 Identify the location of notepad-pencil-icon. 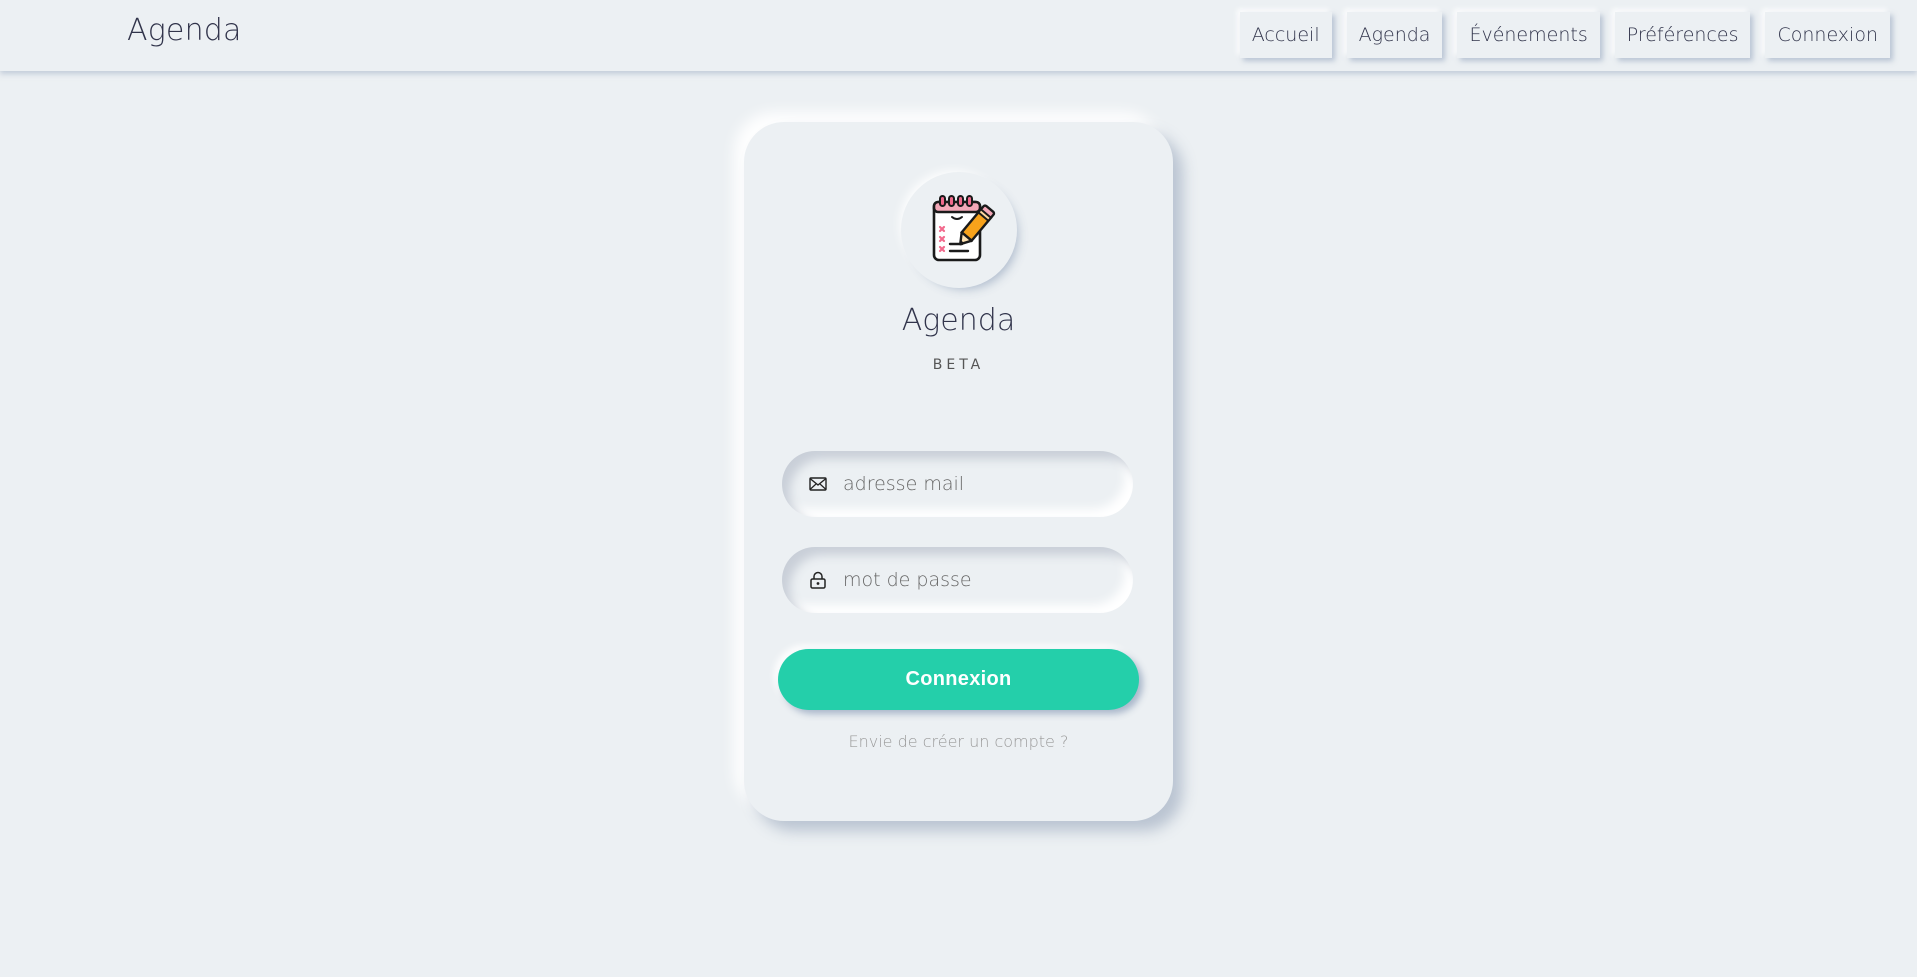
(964, 228).